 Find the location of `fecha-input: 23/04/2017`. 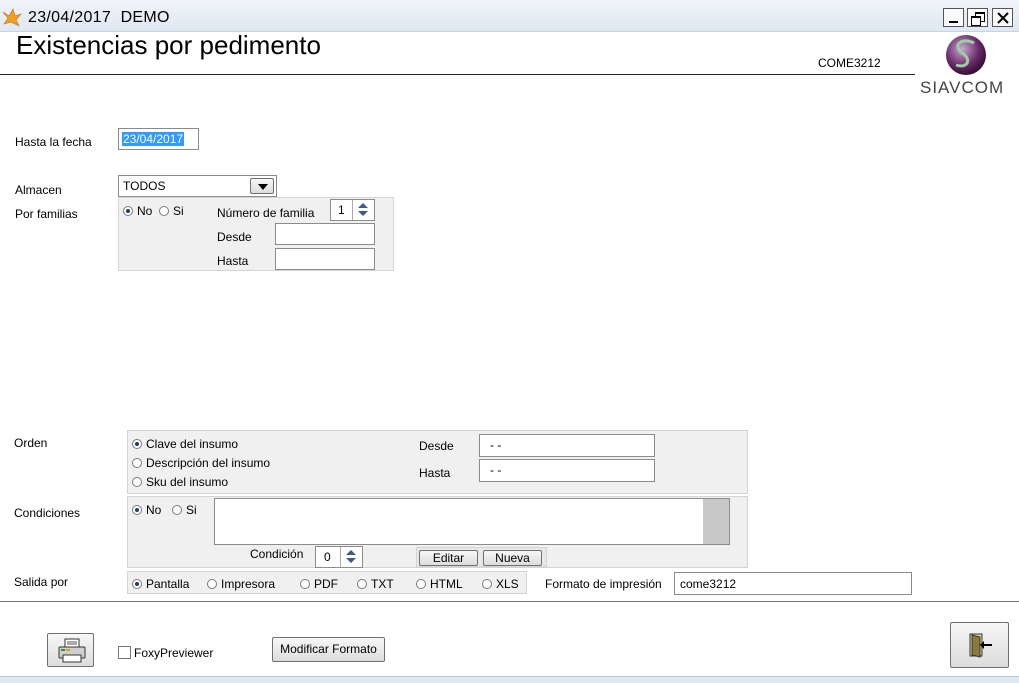

fecha-input: 23/04/2017 is located at coordinates (158, 139).